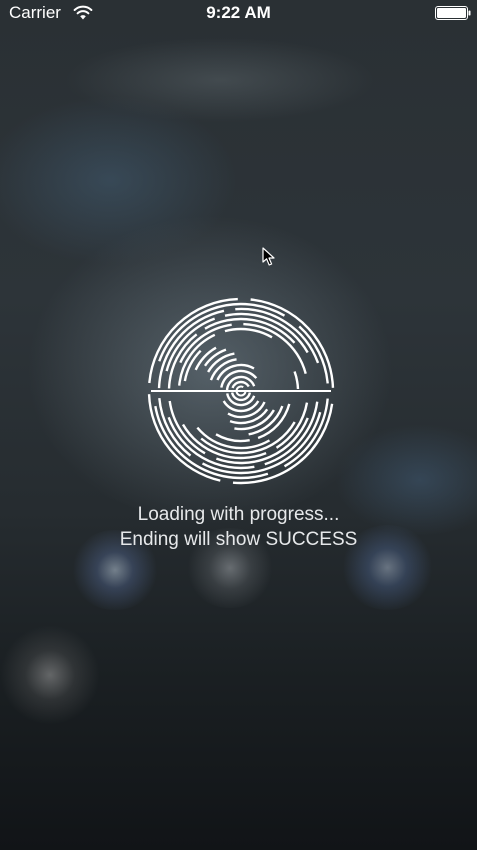 Image resolution: width=477 pixels, height=850 pixels. Describe the element at coordinates (268, 256) in the screenshot. I see `mouse-pointer-icon` at that location.